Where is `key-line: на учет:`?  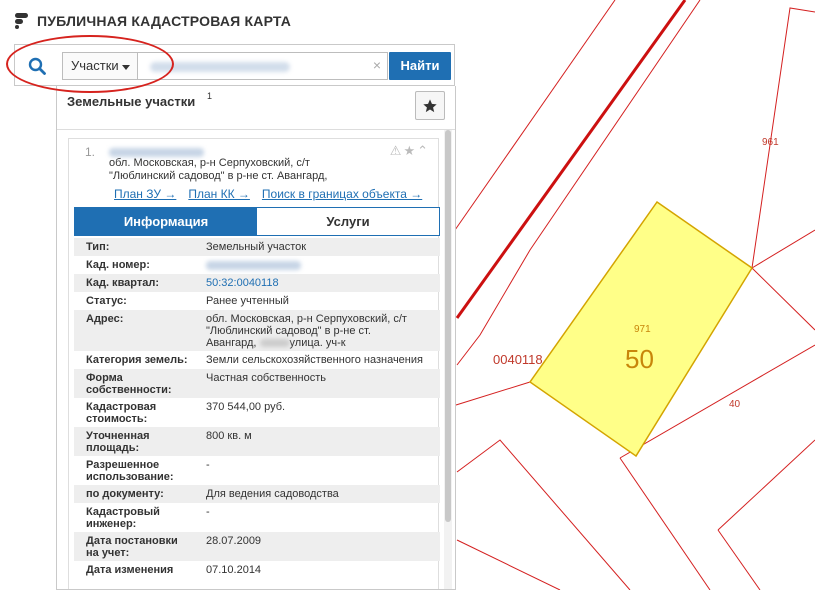
key-line: на учет: is located at coordinates (108, 553).